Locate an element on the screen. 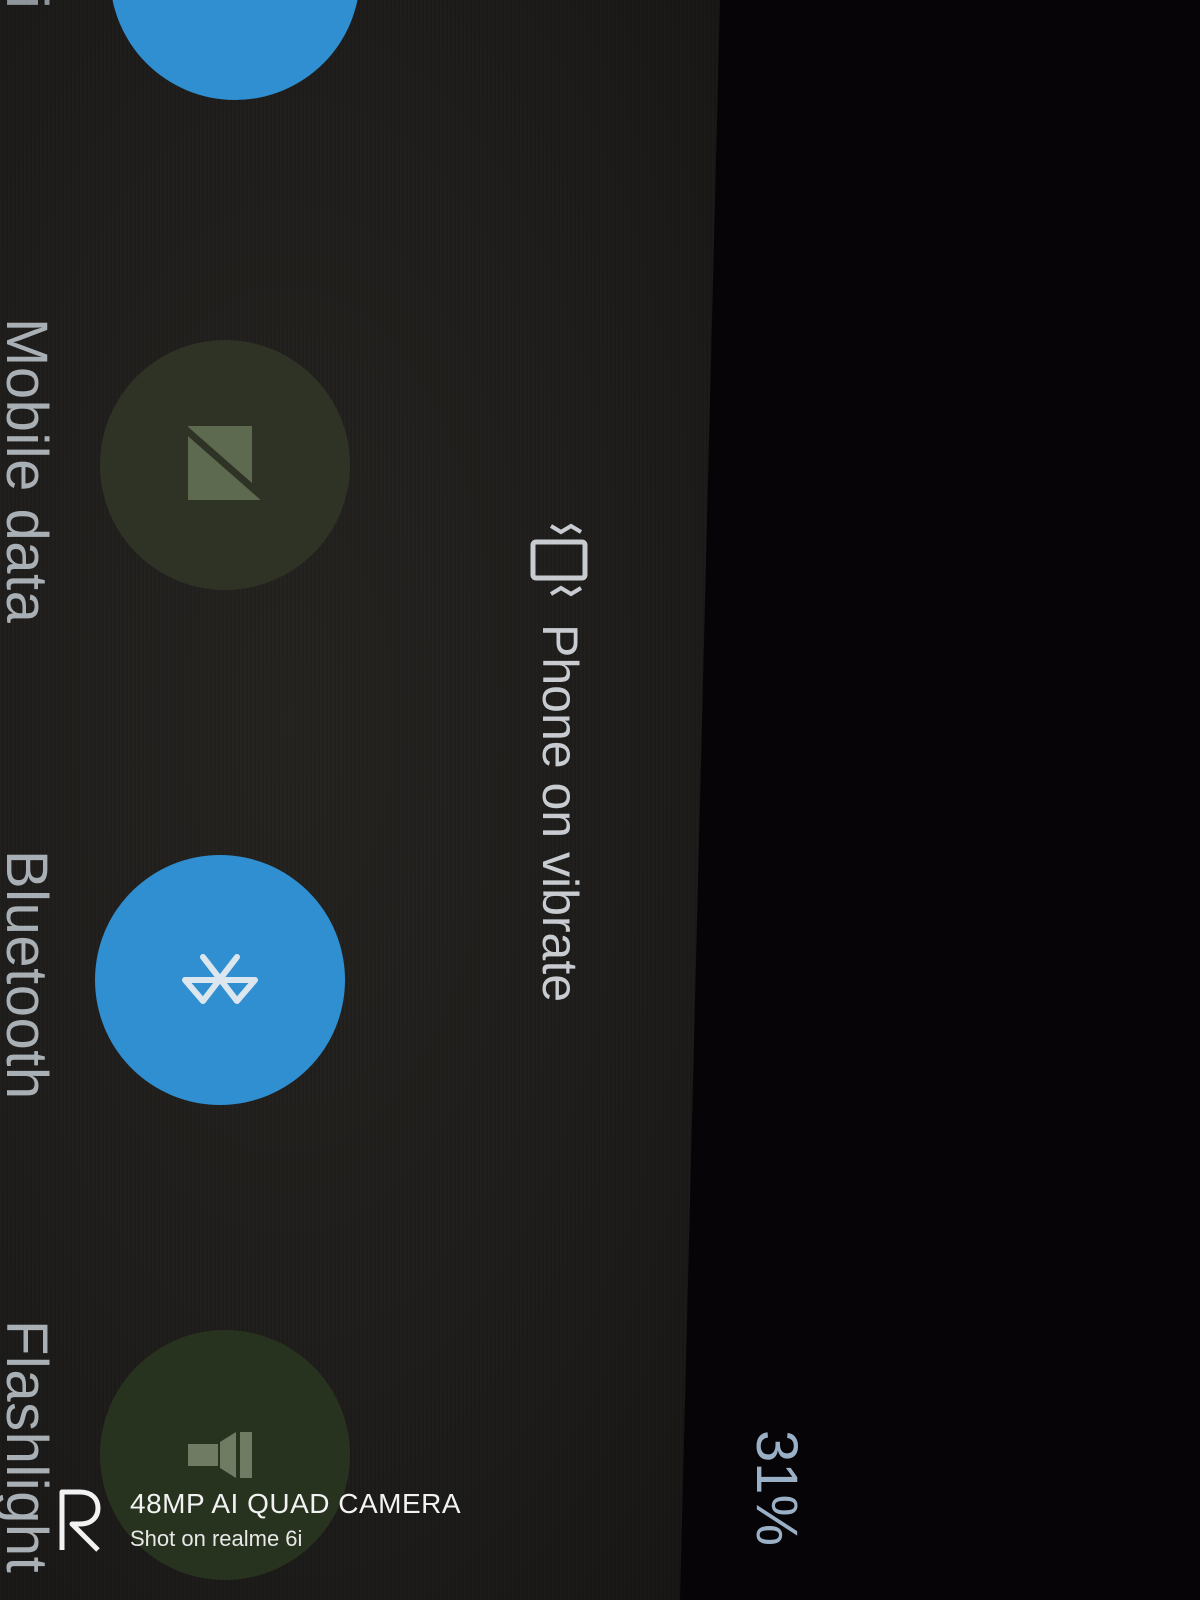 The image size is (1200, 1600). bluetooth-icon is located at coordinates (220, 979).